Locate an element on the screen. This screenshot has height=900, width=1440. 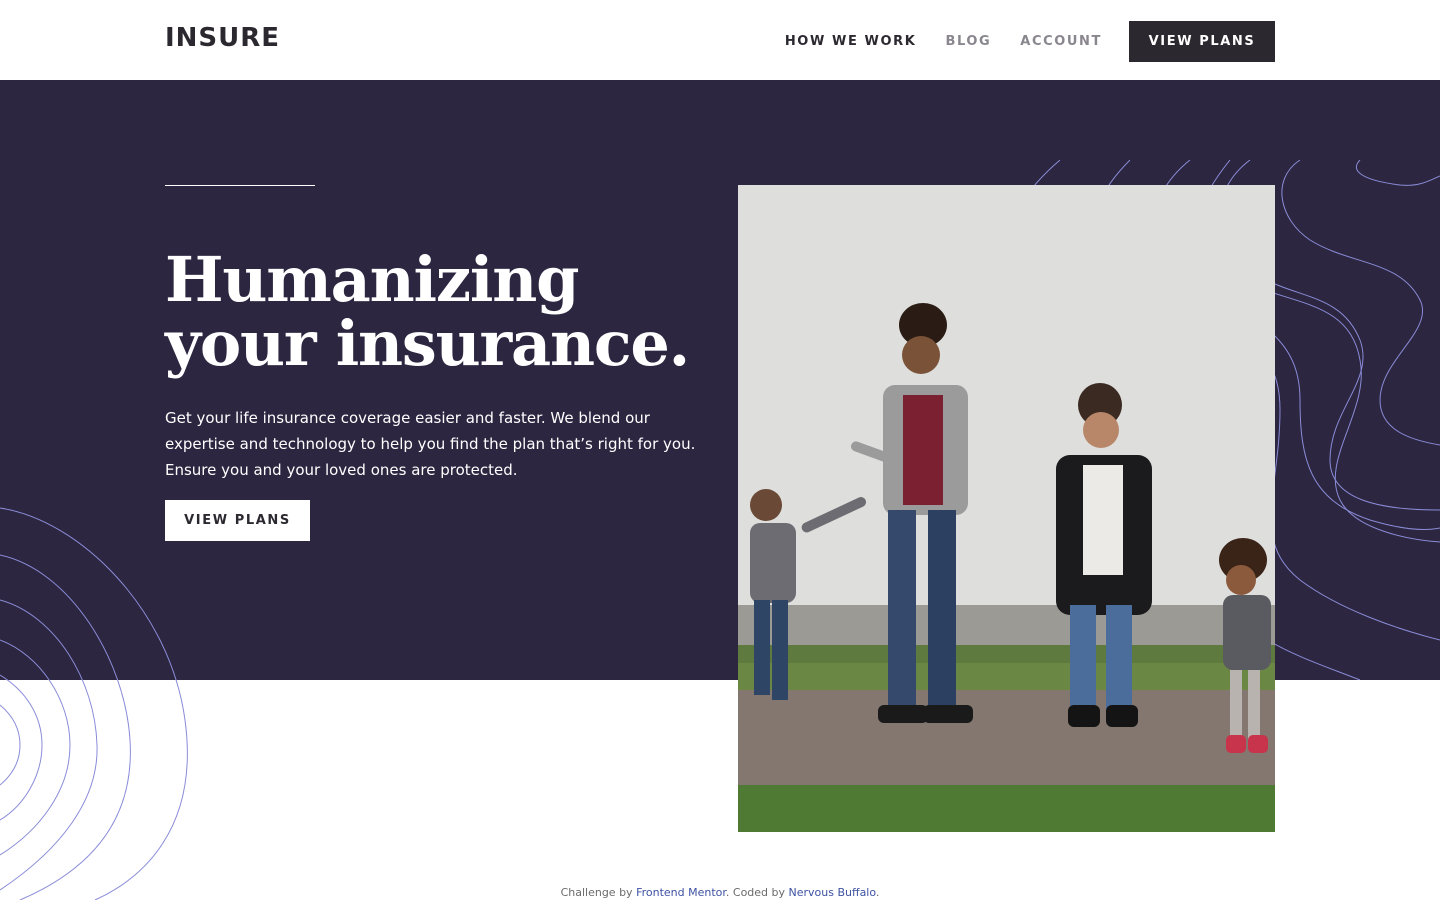
author-link: Nervous Buffalo is located at coordinates (832, 892).